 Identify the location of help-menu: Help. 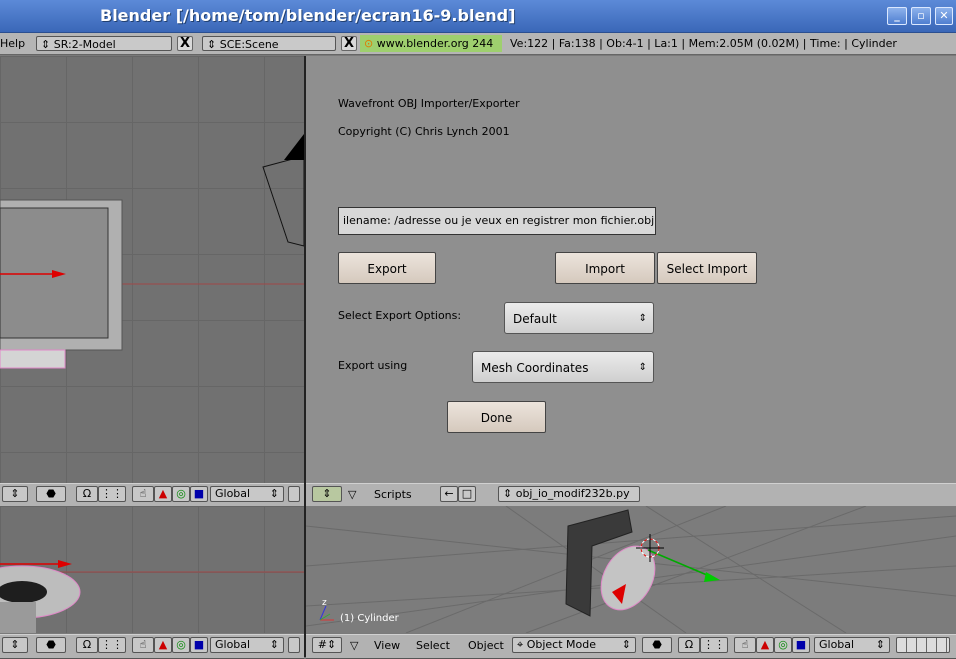
(12, 43).